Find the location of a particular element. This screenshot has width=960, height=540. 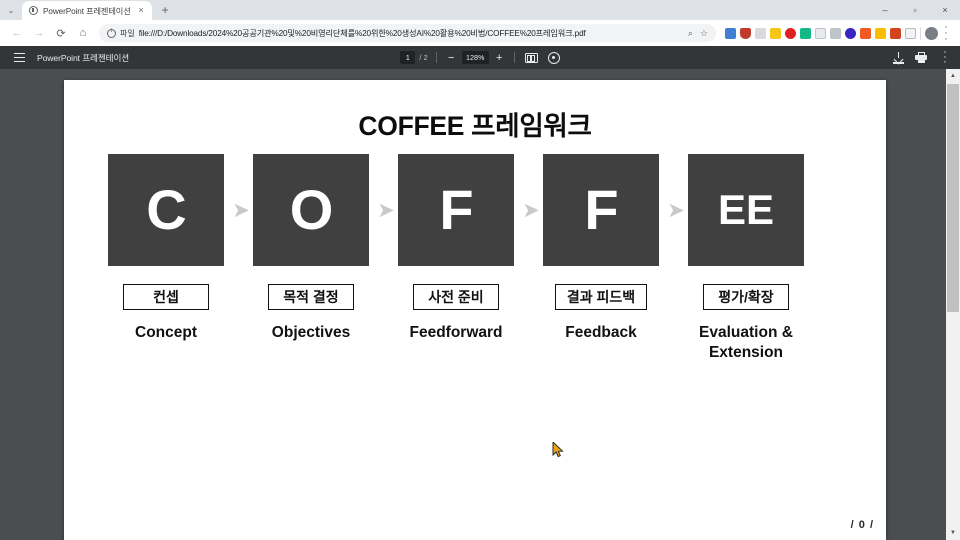

step-letter: C is located at coordinates (166, 209).